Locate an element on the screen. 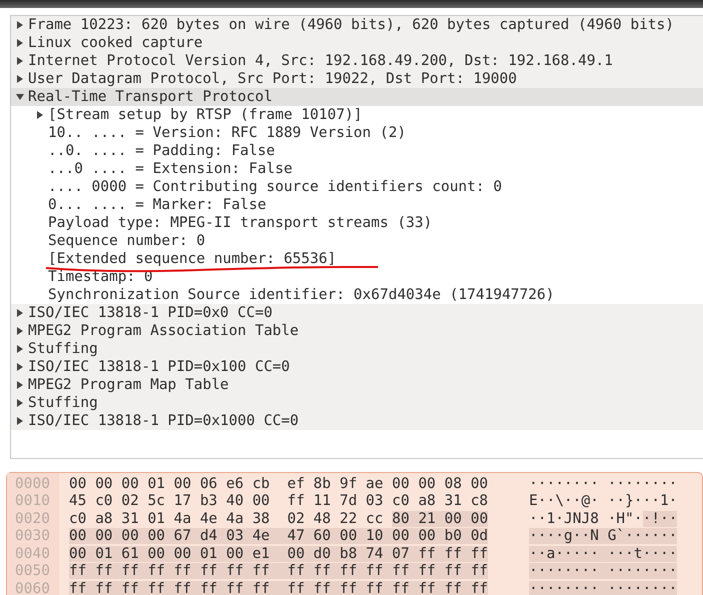 Image resolution: width=703 pixels, height=595 pixels. hex-bytes: 00 00 00 00 67 d4 03 4e 47 60 00 10 00 00 b0 0d is located at coordinates (278, 536).